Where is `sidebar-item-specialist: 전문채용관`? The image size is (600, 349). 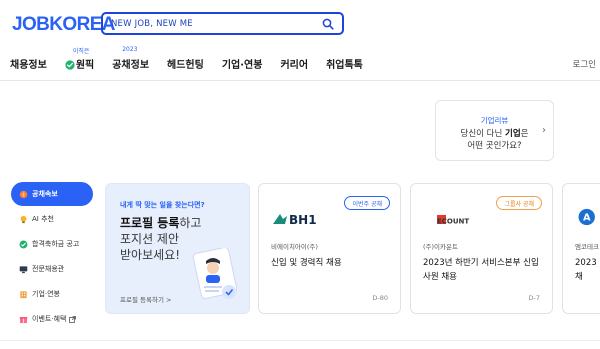 sidebar-item-specialist: 전문채용관 is located at coordinates (52, 269).